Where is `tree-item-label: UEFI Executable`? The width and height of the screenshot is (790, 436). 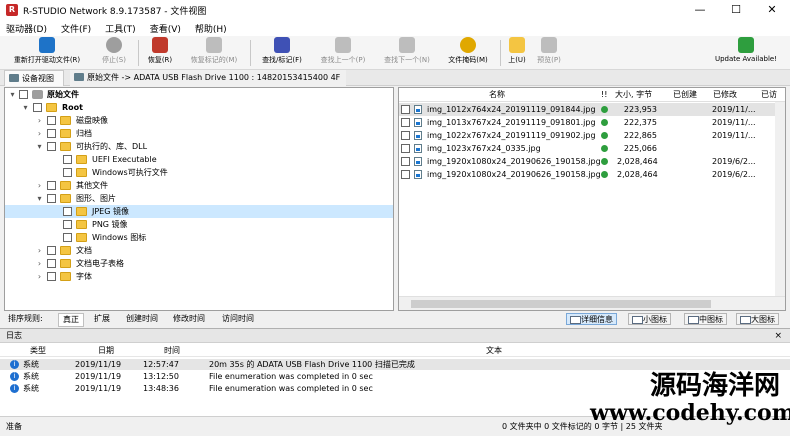 tree-item-label: UEFI Executable is located at coordinates (124, 159).